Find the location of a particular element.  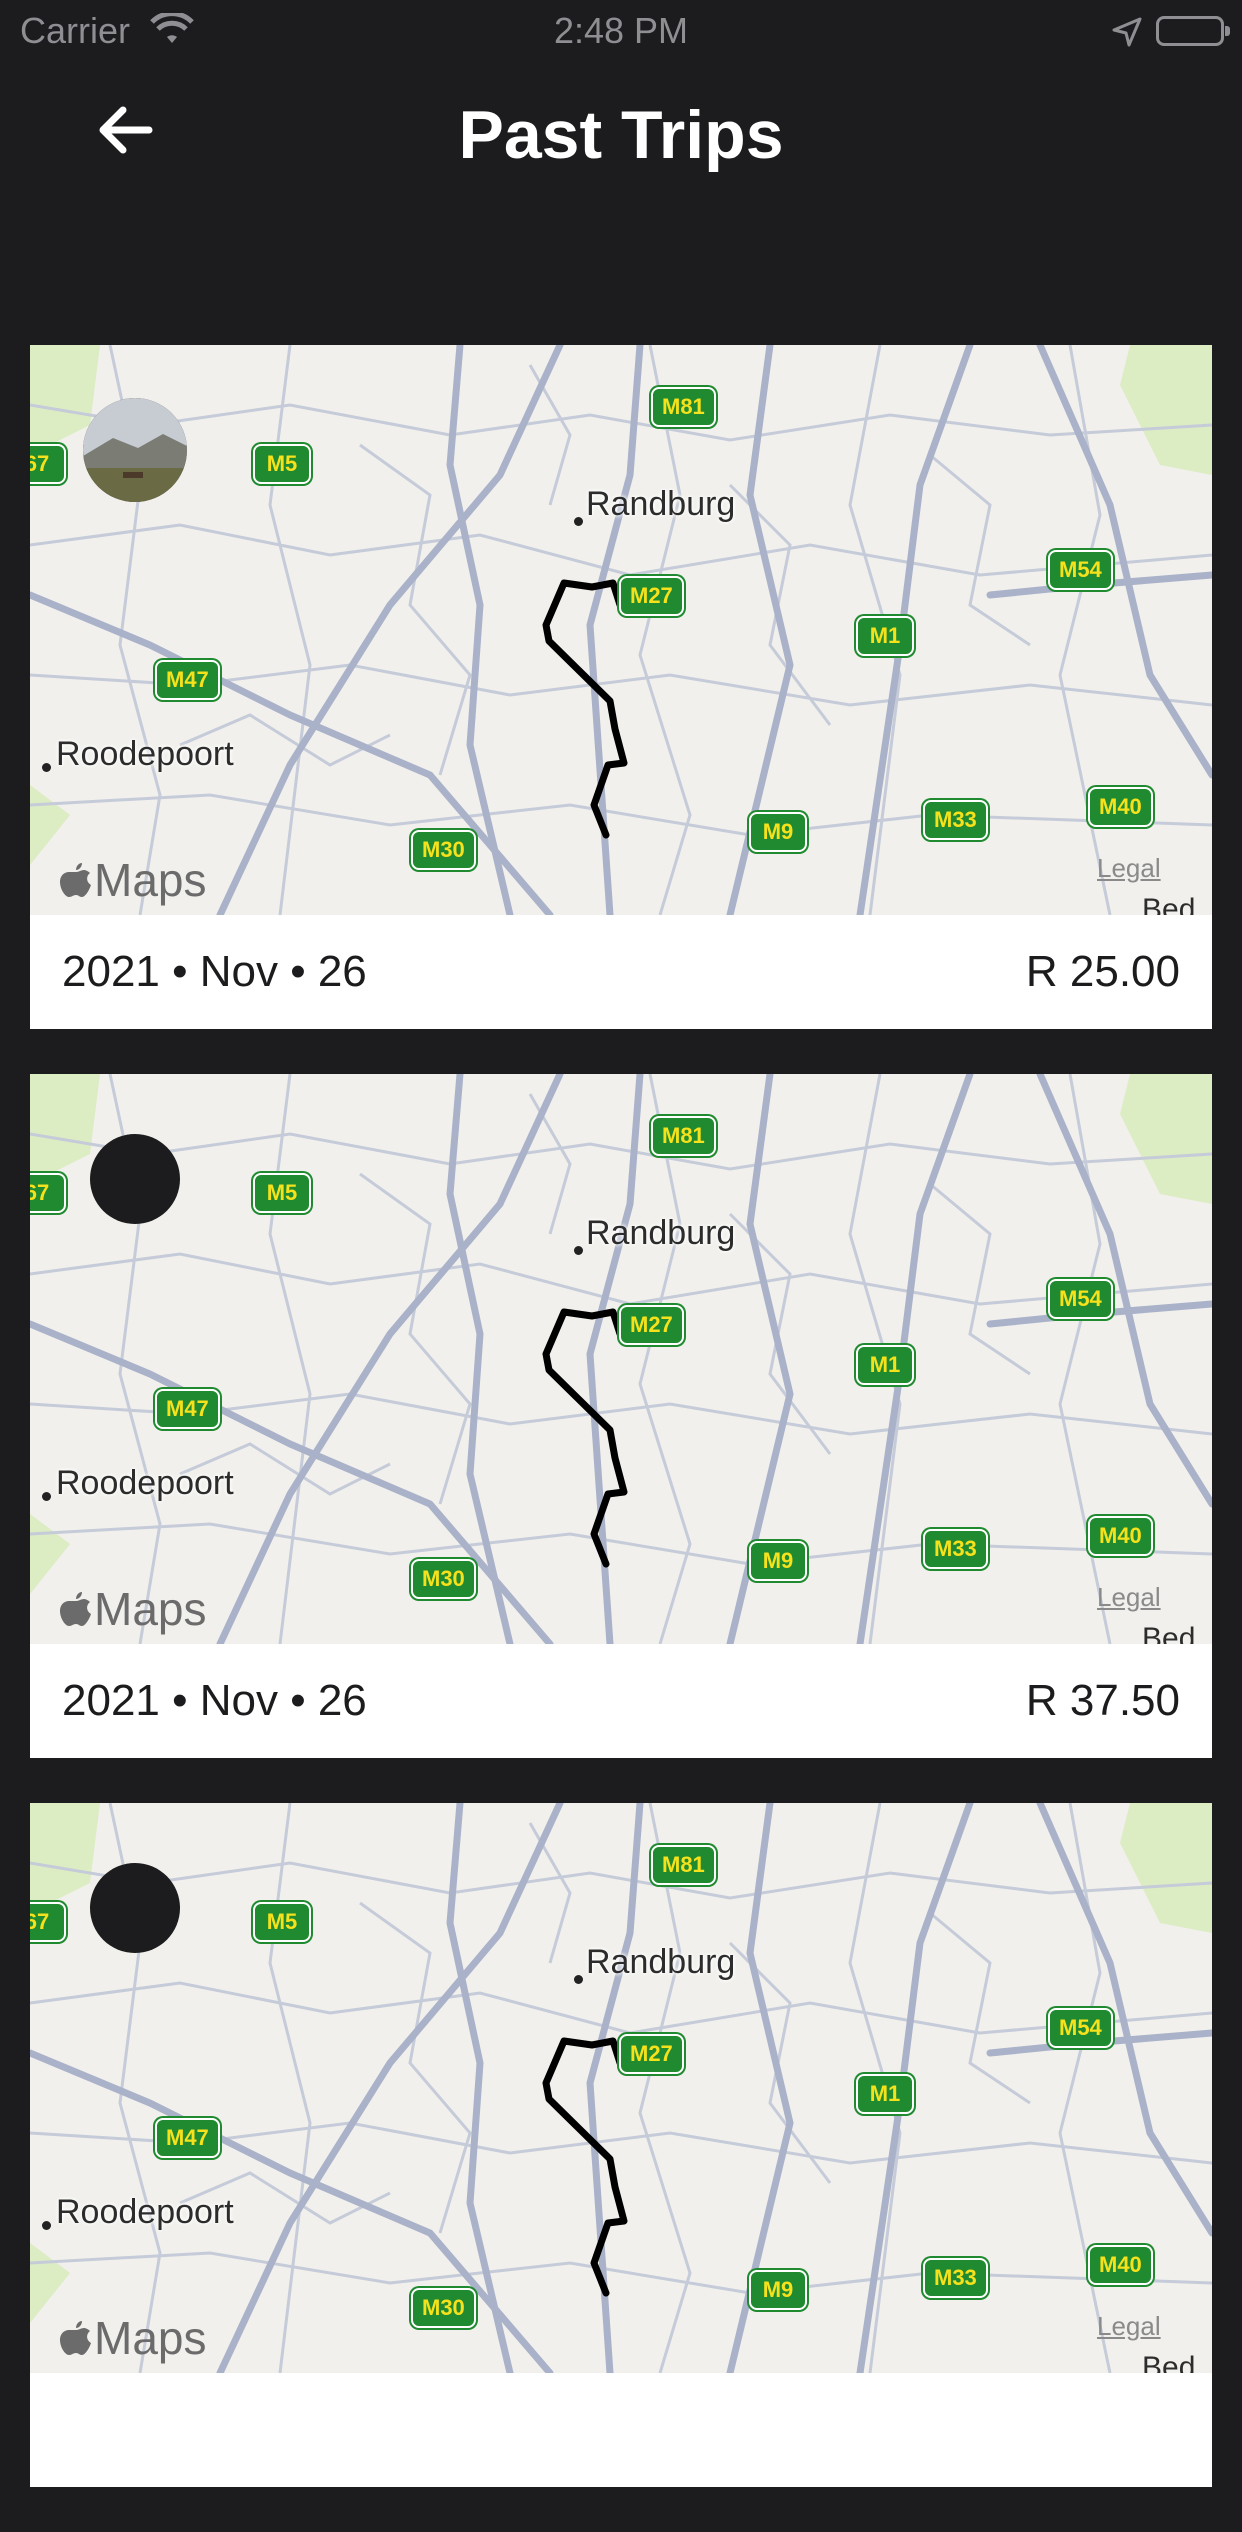

page-title: Past Trips is located at coordinates (621, 135).